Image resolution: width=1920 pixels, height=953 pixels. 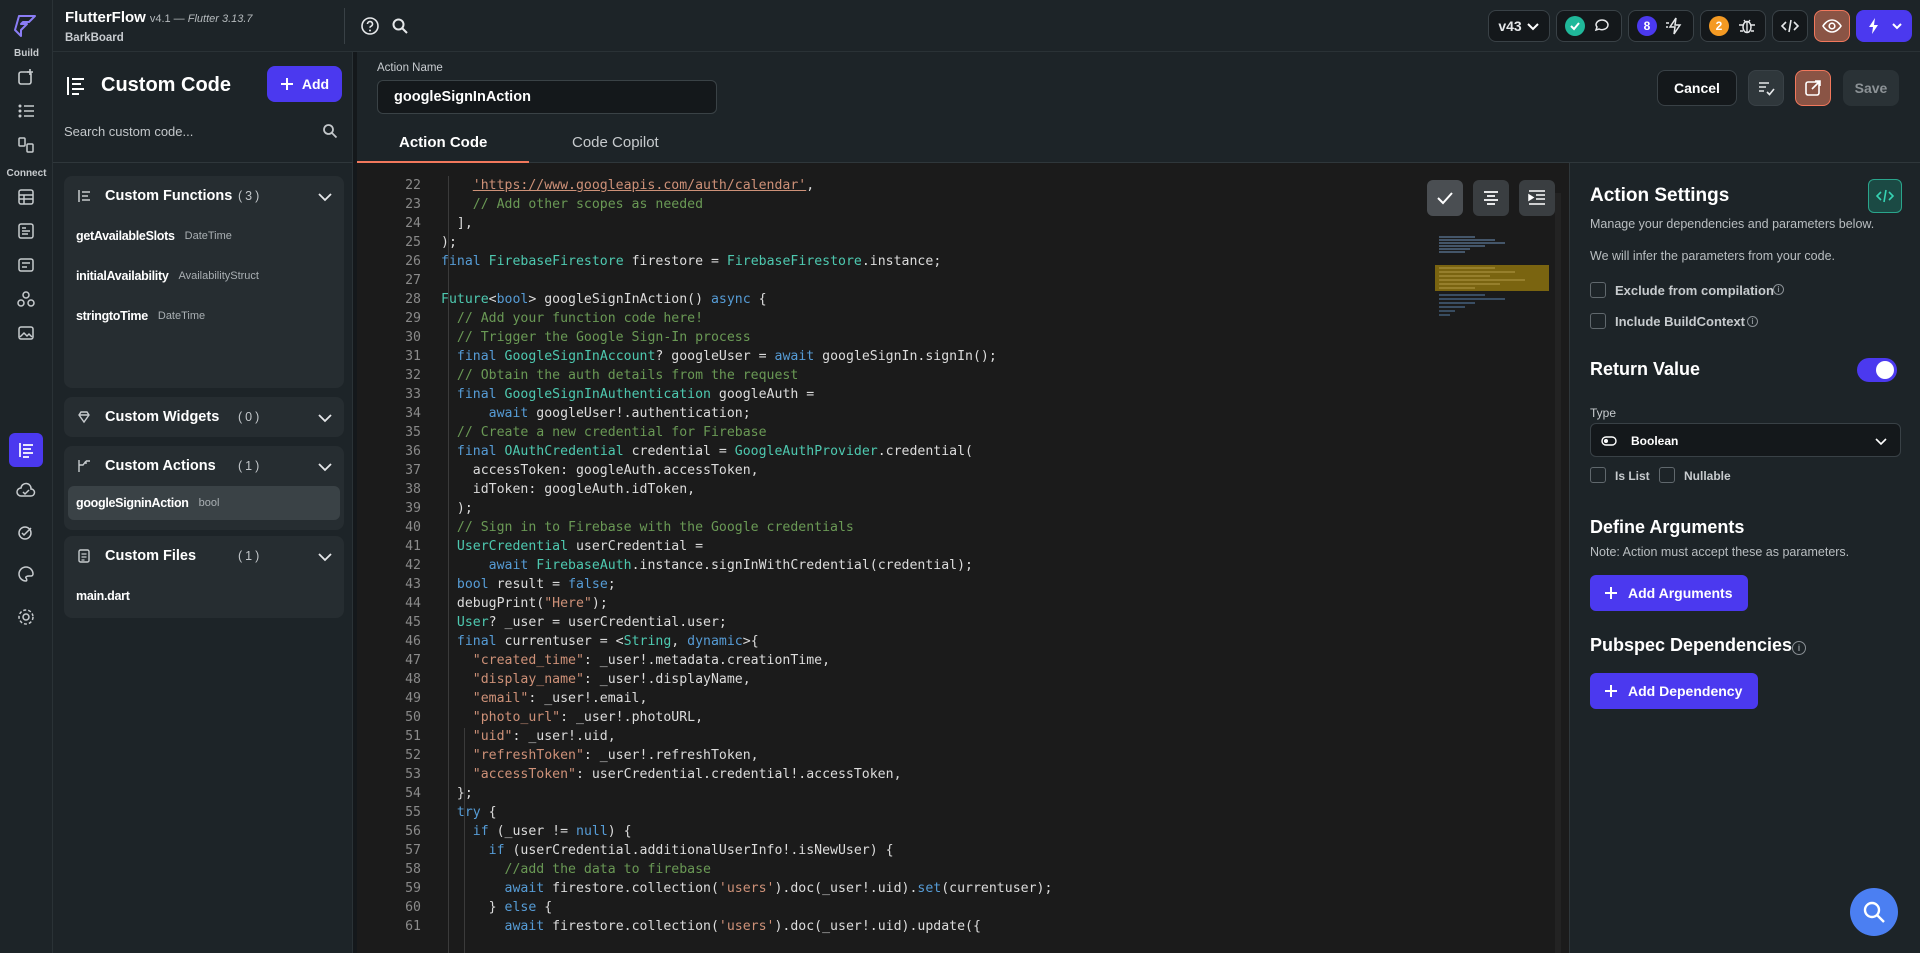 What do you see at coordinates (1884, 26) in the screenshot?
I see `run-menu-button` at bounding box center [1884, 26].